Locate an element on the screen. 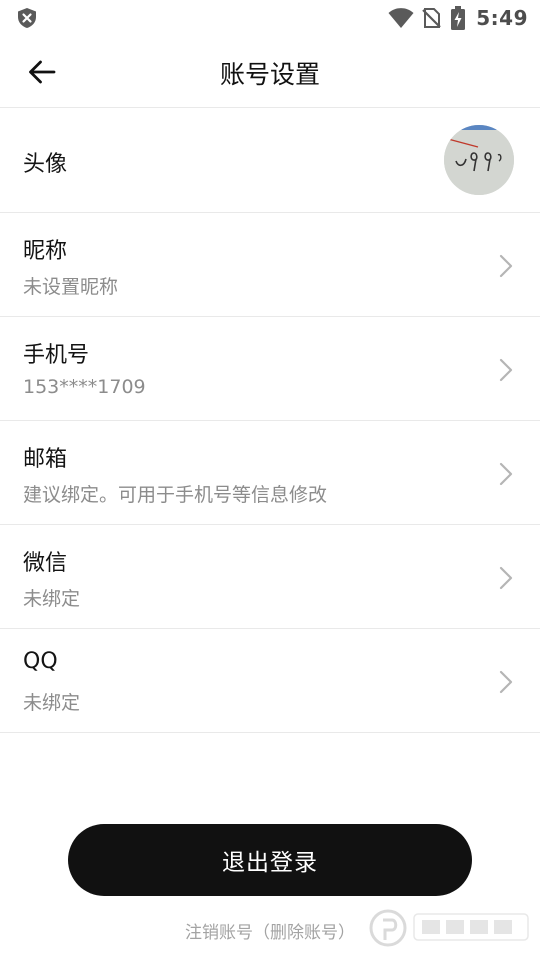 The image size is (540, 960). nickname-label: 昵称 is located at coordinates (45, 251).